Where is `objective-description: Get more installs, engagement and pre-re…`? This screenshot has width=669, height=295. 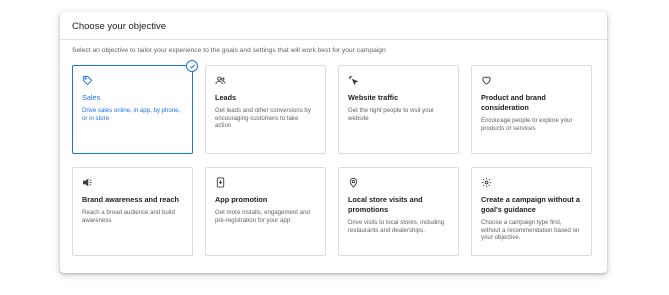 objective-description: Get more installs, engagement and pre-re… is located at coordinates (262, 216).